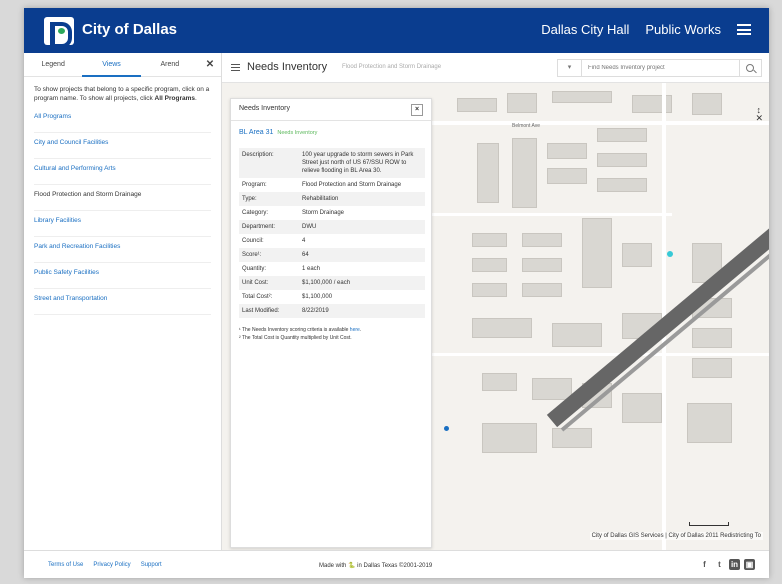 Image resolution: width=782 pixels, height=584 pixels. Describe the element at coordinates (254, 185) in the screenshot. I see `attribute-key: Program:` at that location.